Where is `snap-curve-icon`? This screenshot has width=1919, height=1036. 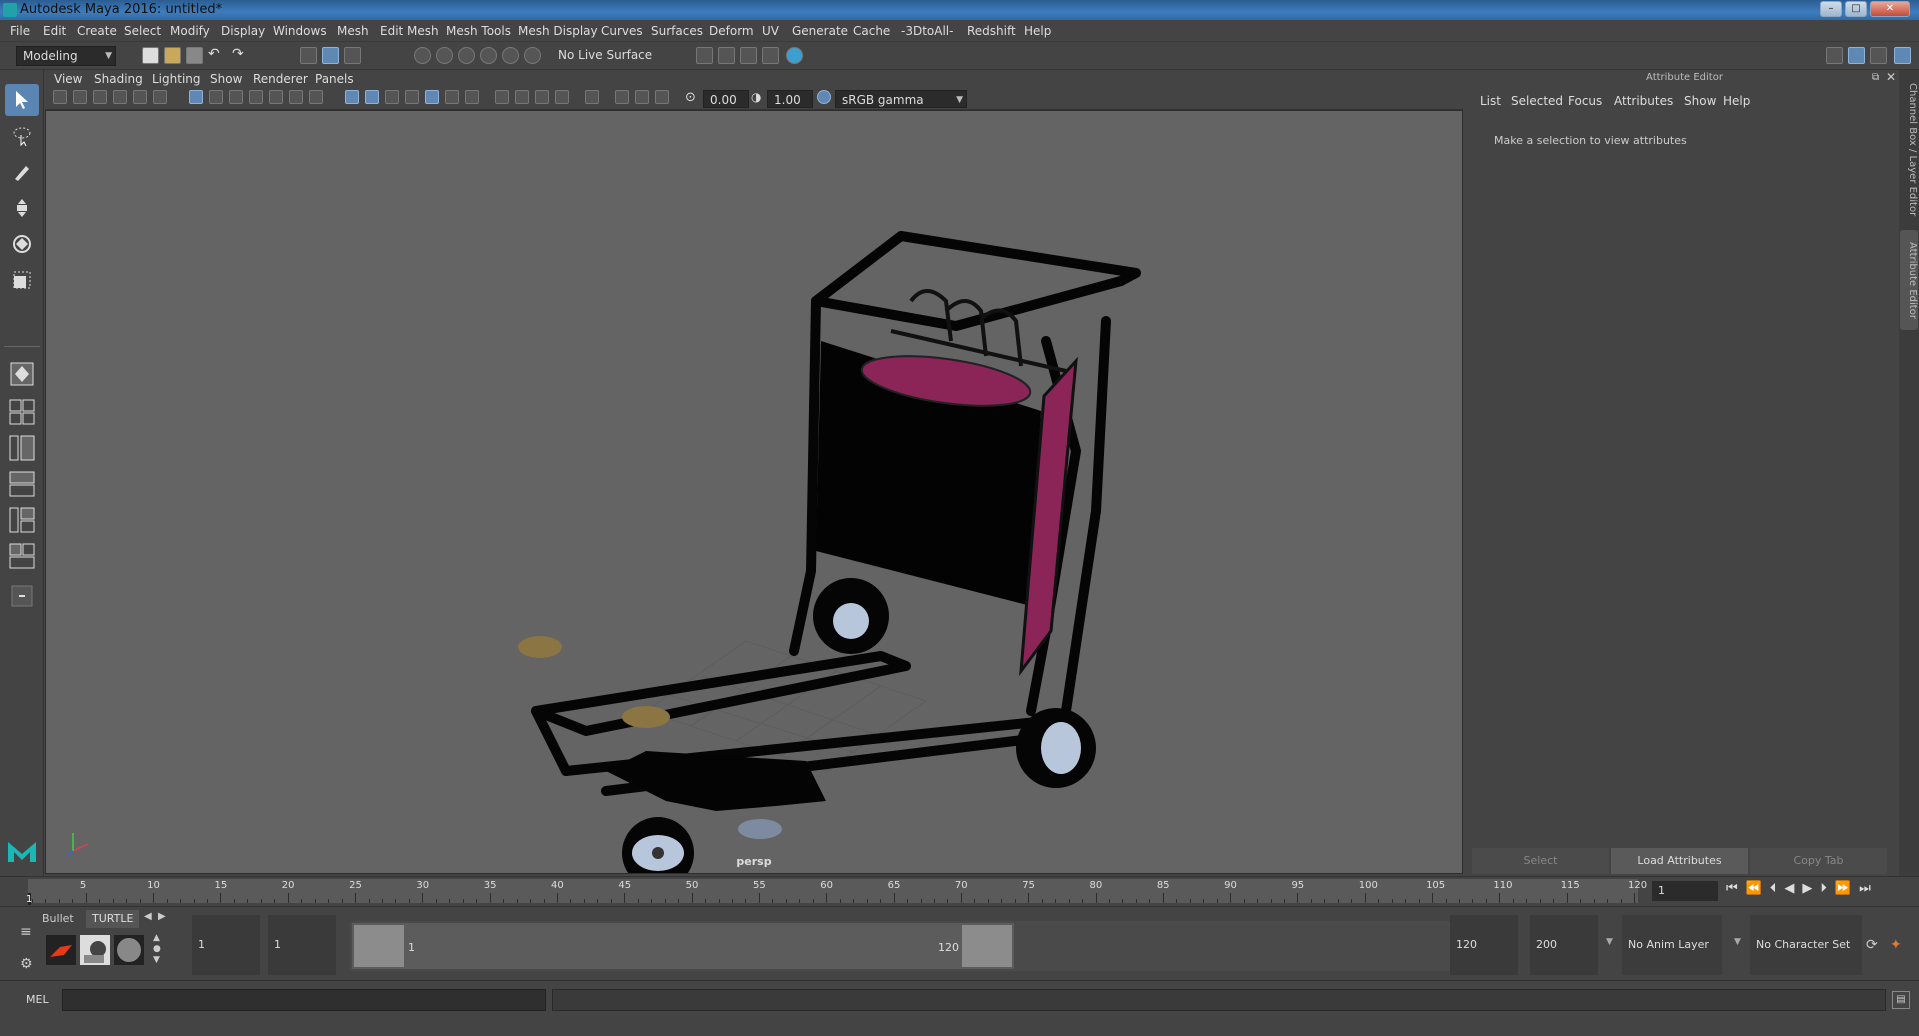 snap-curve-icon is located at coordinates (444, 55).